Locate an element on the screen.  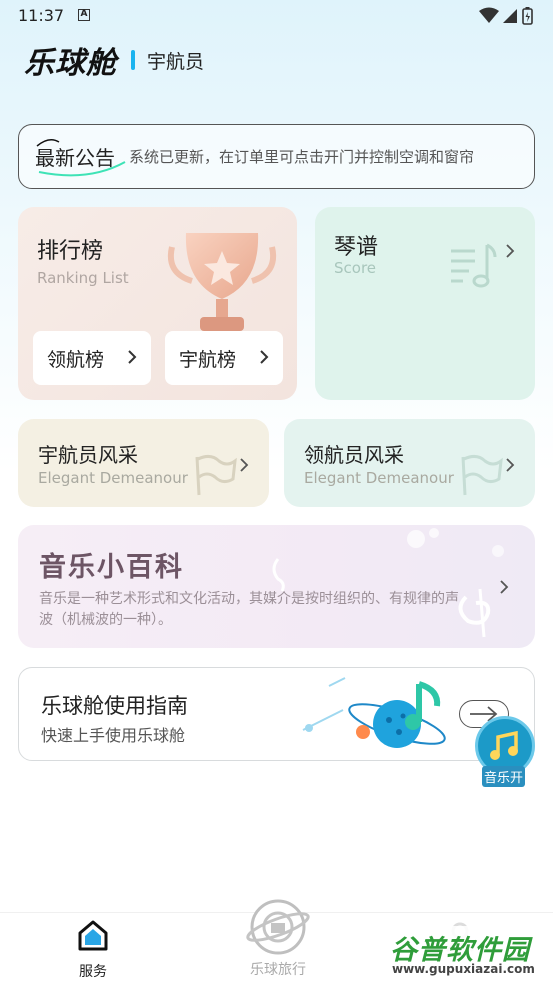
announcement-title: 最新公告 is located at coordinates (80, 158).